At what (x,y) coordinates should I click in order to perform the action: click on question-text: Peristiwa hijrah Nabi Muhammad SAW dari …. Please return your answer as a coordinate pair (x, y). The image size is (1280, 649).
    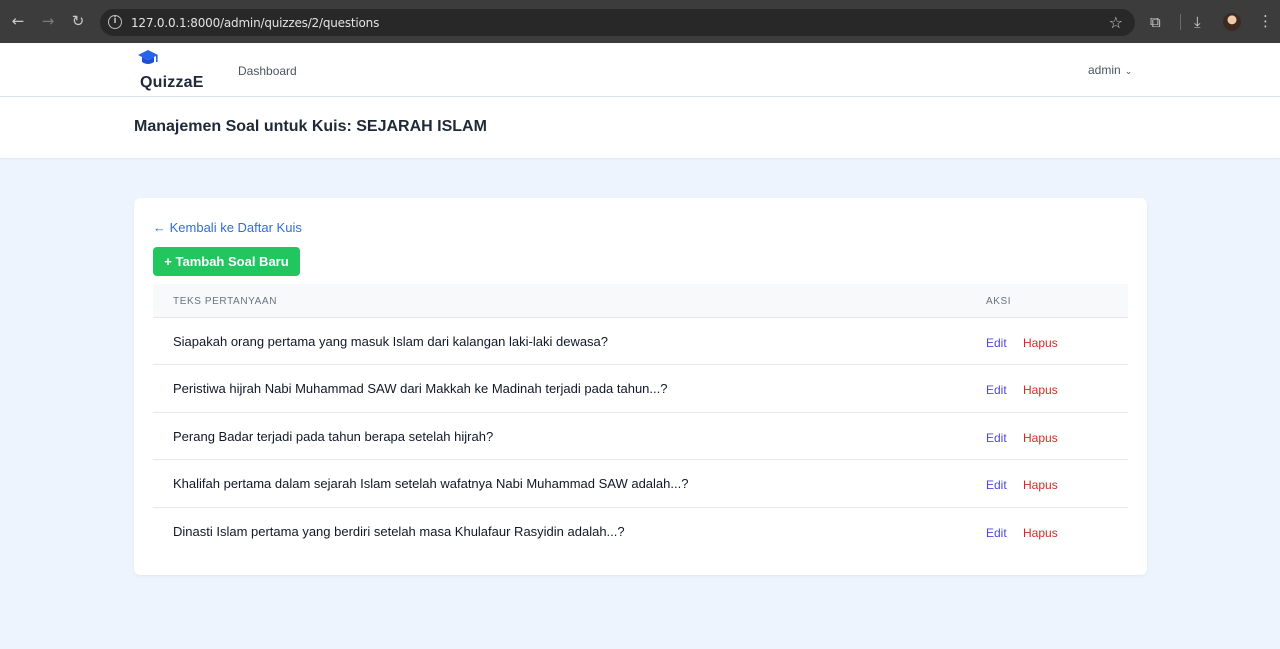
    Looking at the image, I should click on (420, 389).